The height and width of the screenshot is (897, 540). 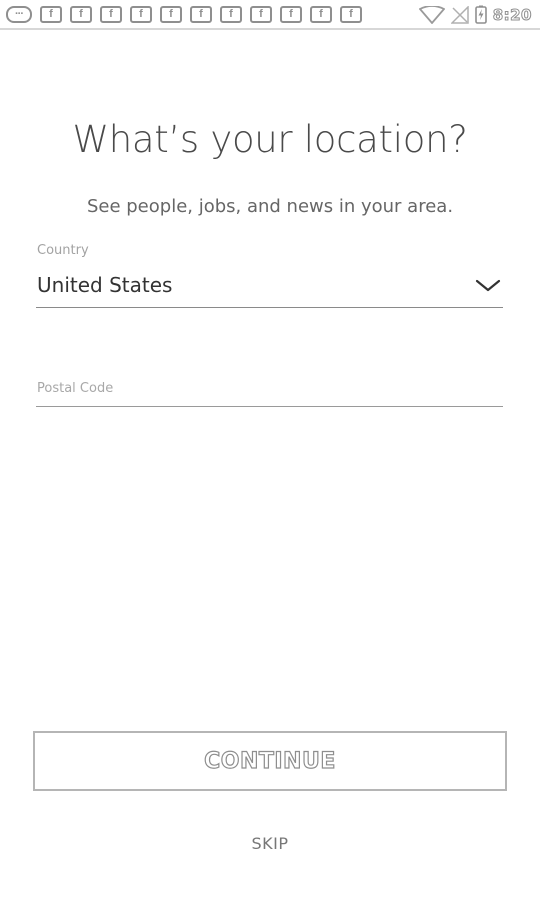 I want to click on continue-button-label: CONTINUE, so click(x=270, y=761).